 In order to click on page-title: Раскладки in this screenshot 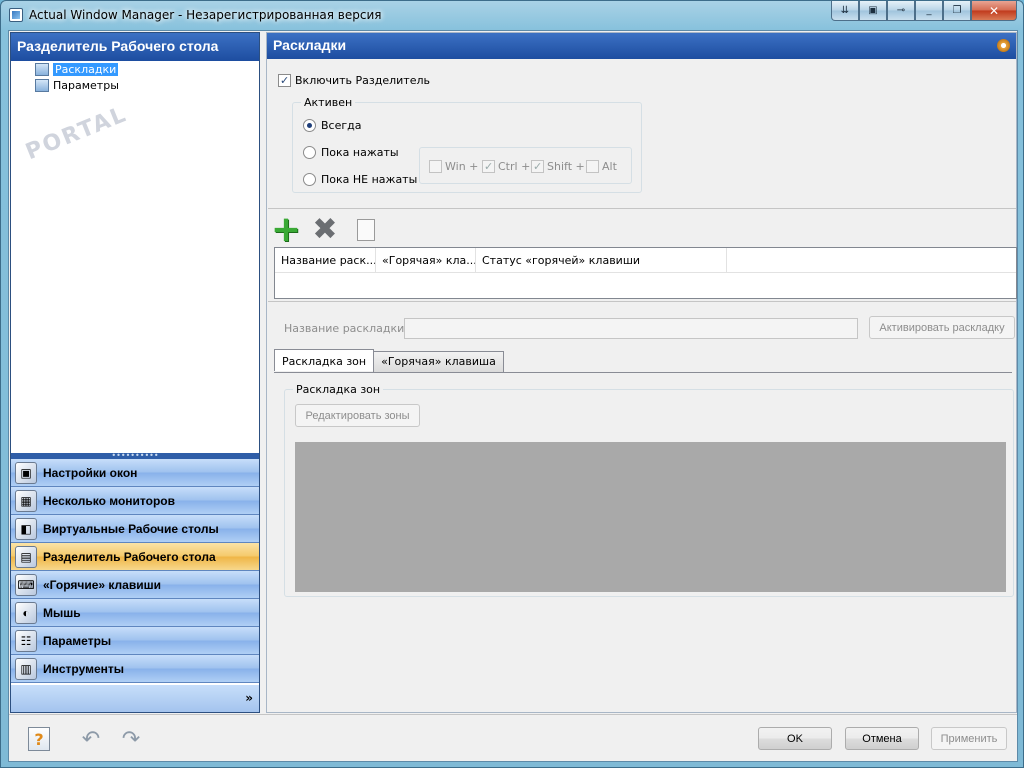, I will do `click(310, 45)`.